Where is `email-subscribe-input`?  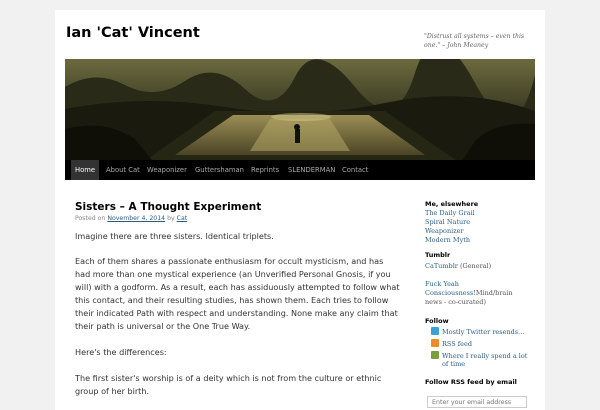
email-subscribe-input is located at coordinates (477, 402).